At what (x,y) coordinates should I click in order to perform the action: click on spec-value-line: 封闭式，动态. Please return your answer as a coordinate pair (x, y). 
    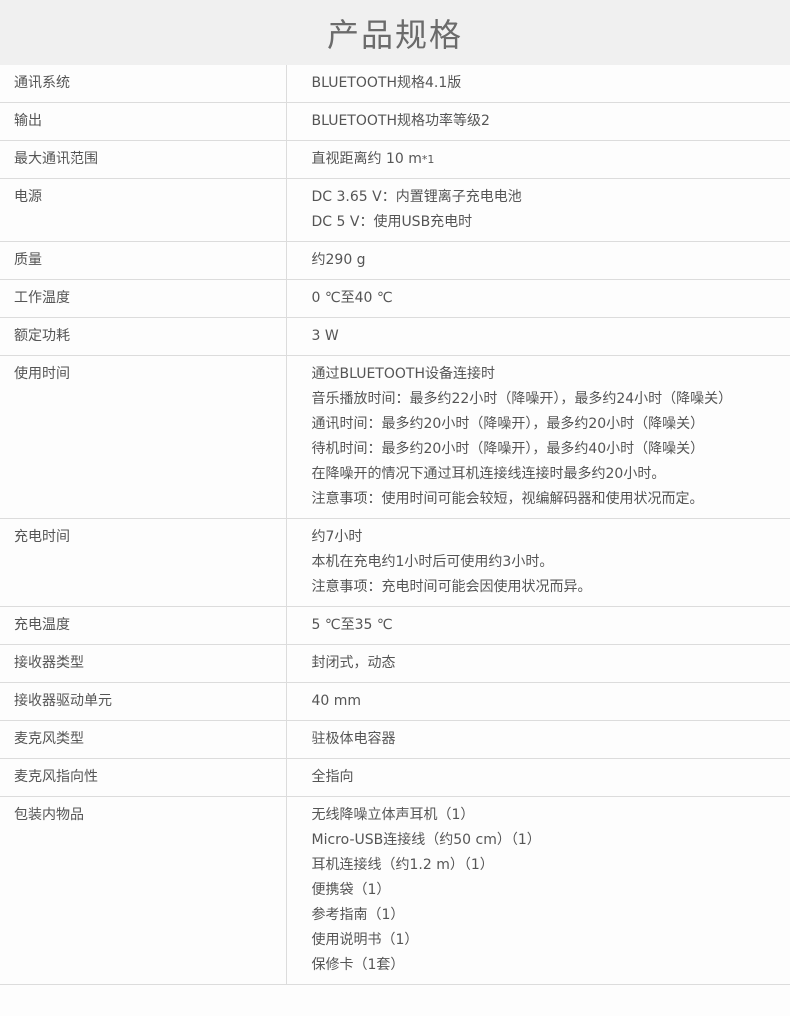
    Looking at the image, I should click on (353, 663).